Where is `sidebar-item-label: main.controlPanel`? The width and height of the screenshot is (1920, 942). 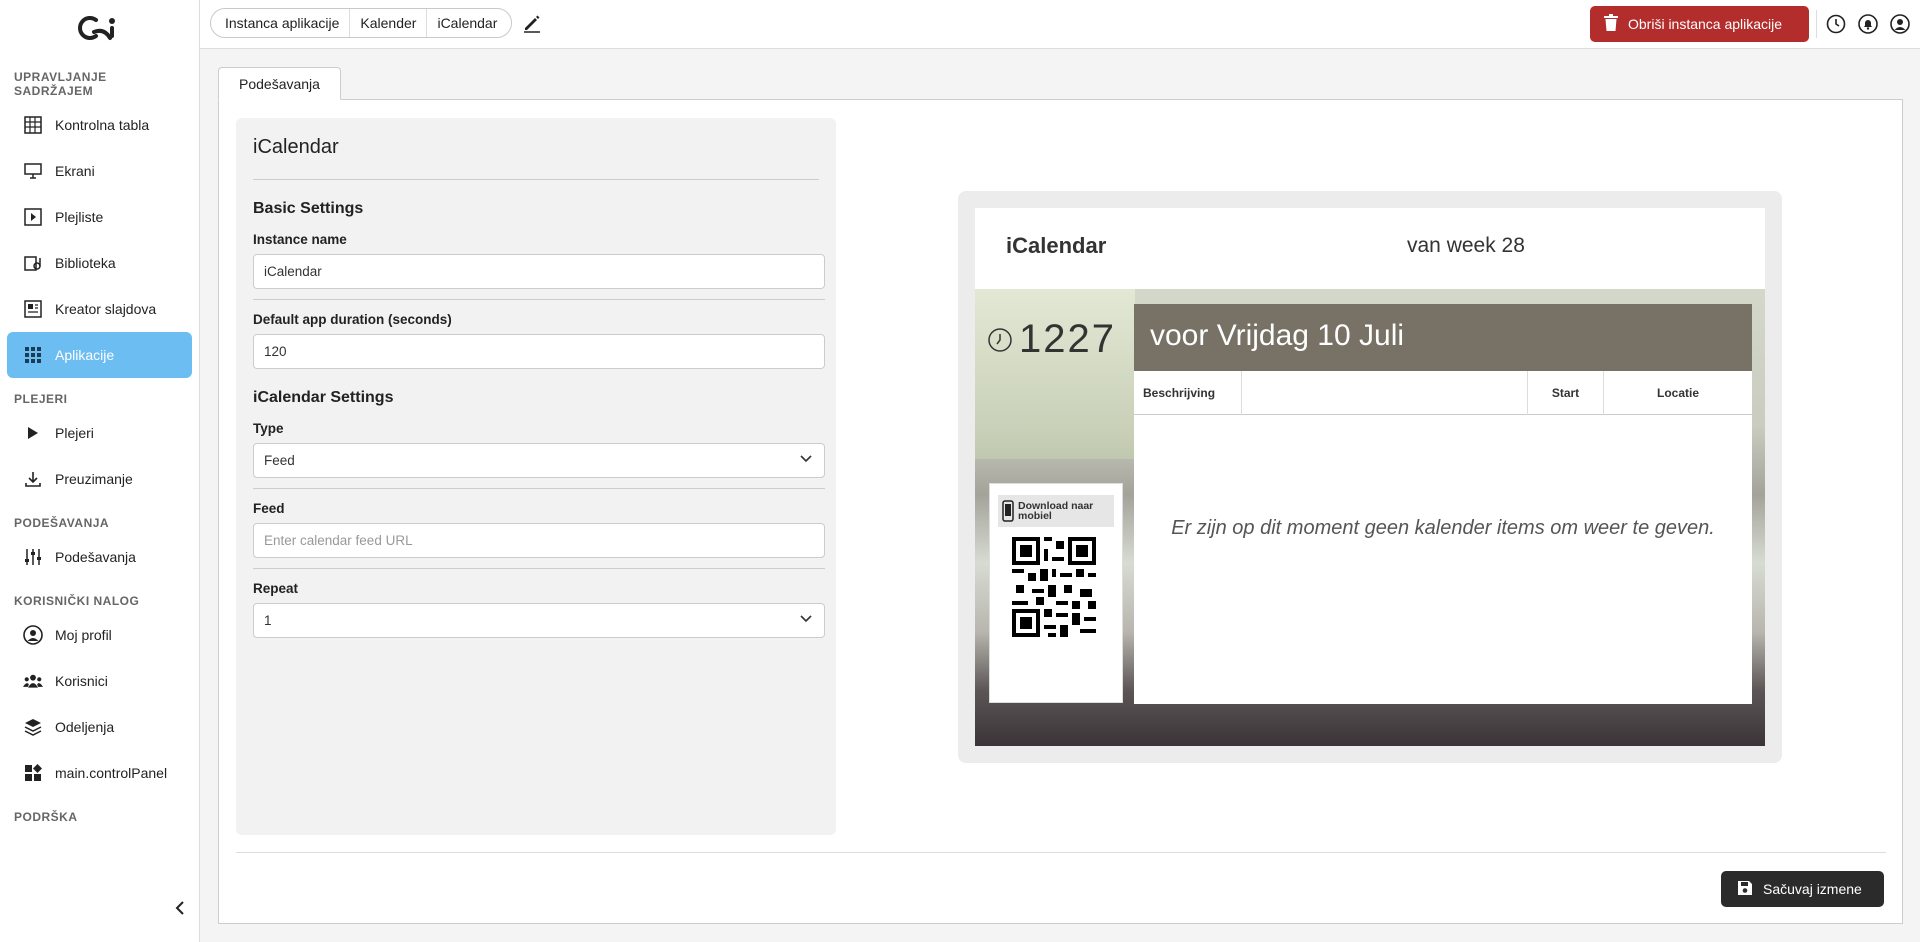
sidebar-item-label: main.controlPanel is located at coordinates (111, 773).